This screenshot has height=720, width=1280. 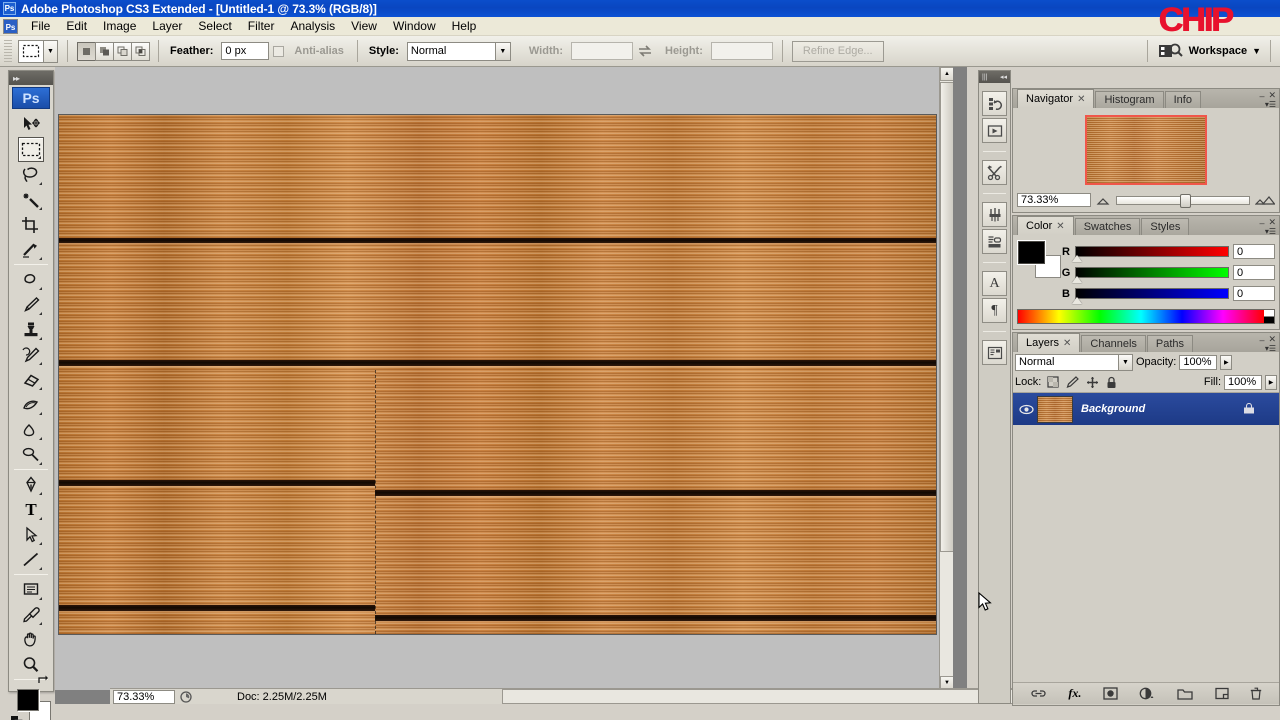 What do you see at coordinates (1110, 693) in the screenshot?
I see `add-layer-mask-icon` at bounding box center [1110, 693].